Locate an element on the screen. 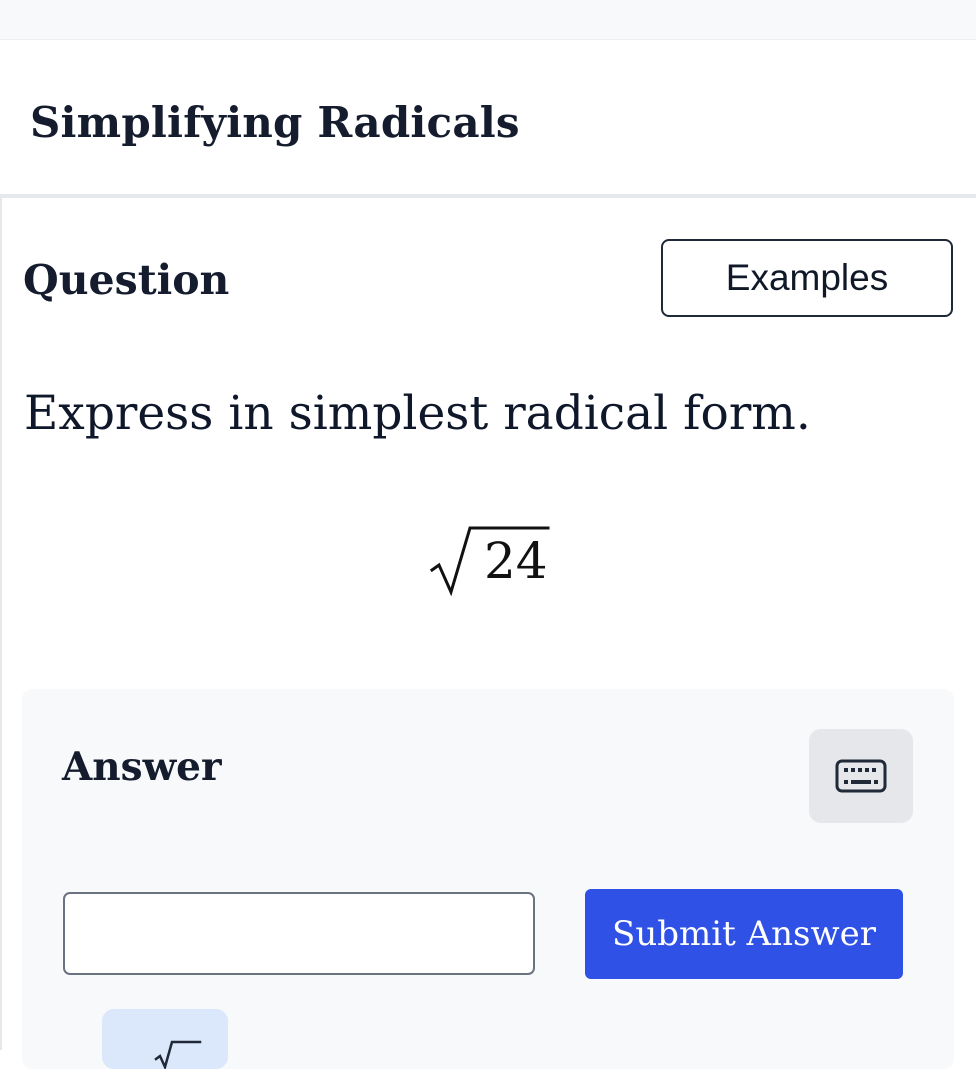 Image resolution: width=976 pixels, height=1069 pixels. keyboard-icon is located at coordinates (861, 776).